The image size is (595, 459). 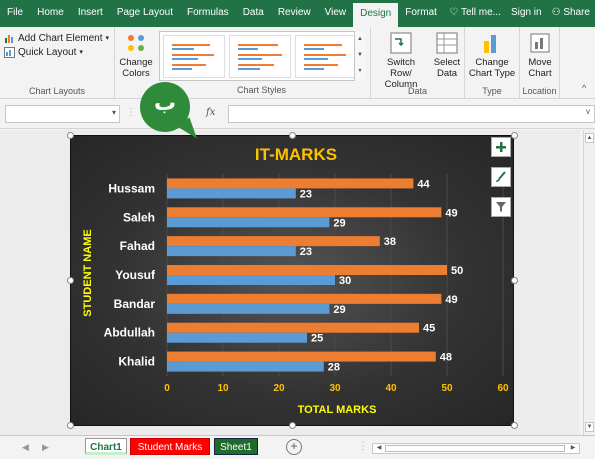 I want to click on sign-in-link: Sign in, so click(x=526, y=13).